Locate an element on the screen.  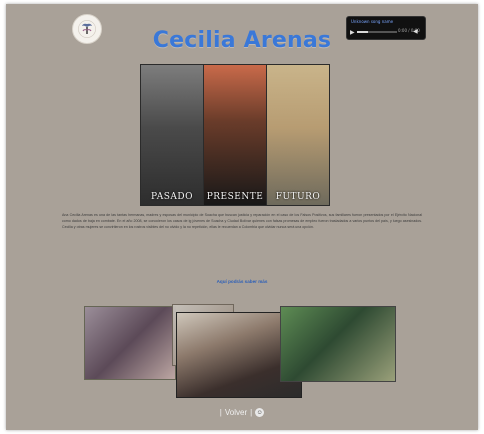
player-song: Unknown song name is located at coordinates (372, 21).